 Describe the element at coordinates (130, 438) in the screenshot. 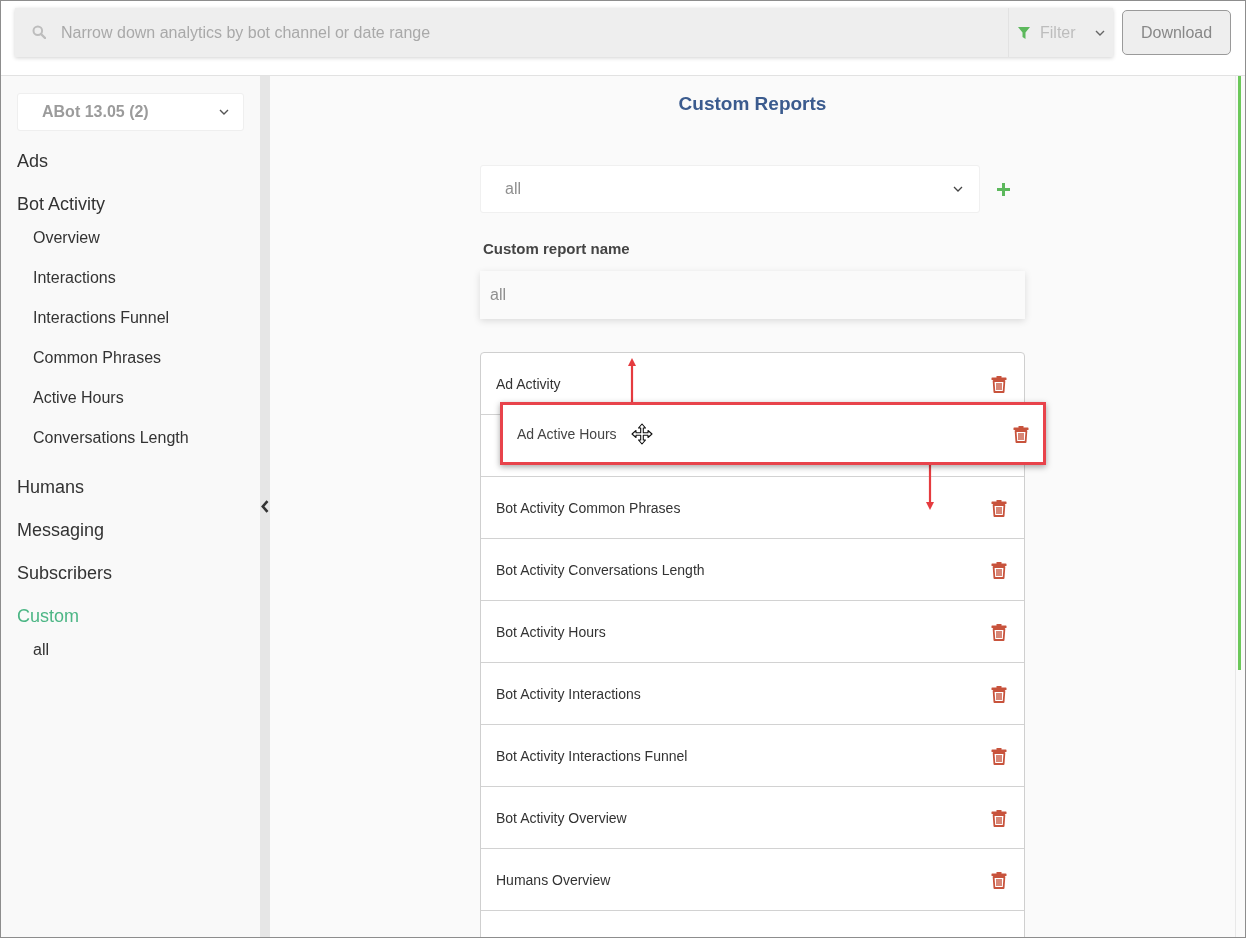

I see `sidebar-subitem: Conversations Length` at that location.